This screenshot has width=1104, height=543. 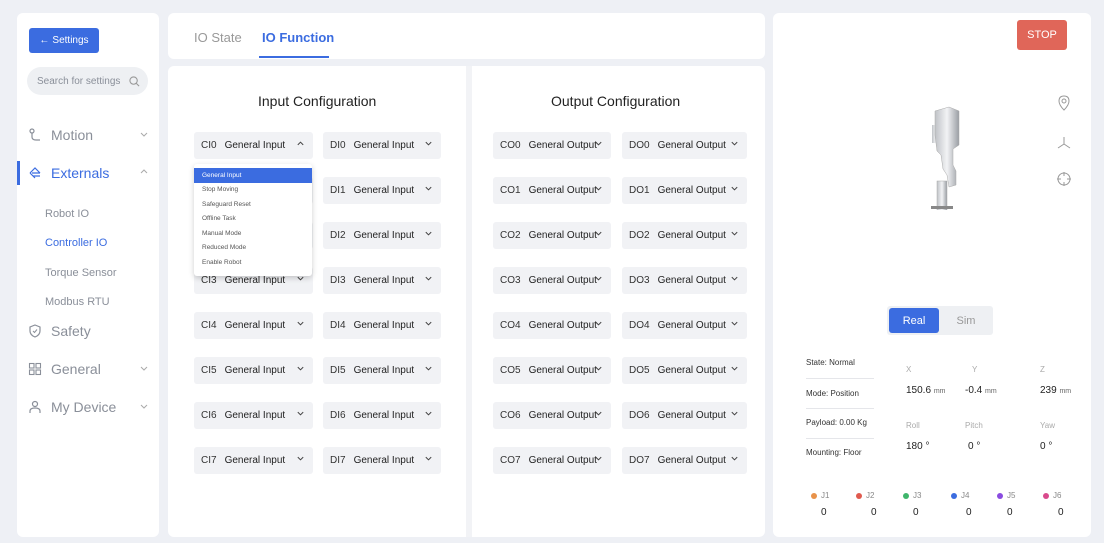 What do you see at coordinates (382, 145) in the screenshot?
I see `di-select: DI0 General Input` at bounding box center [382, 145].